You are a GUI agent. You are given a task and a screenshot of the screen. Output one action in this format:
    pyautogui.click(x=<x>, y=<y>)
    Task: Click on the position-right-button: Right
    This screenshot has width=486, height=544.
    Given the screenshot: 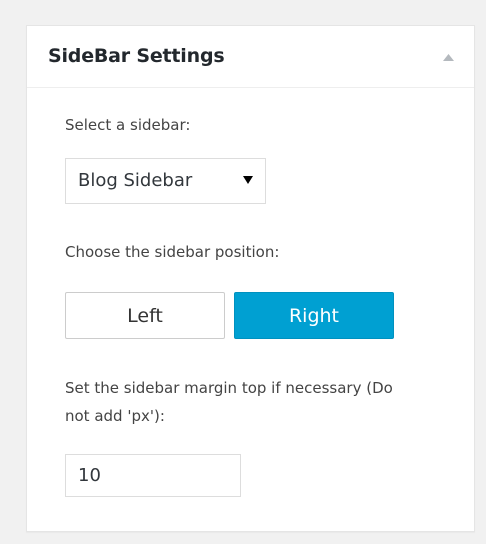 What is the action you would take?
    pyautogui.click(x=314, y=315)
    